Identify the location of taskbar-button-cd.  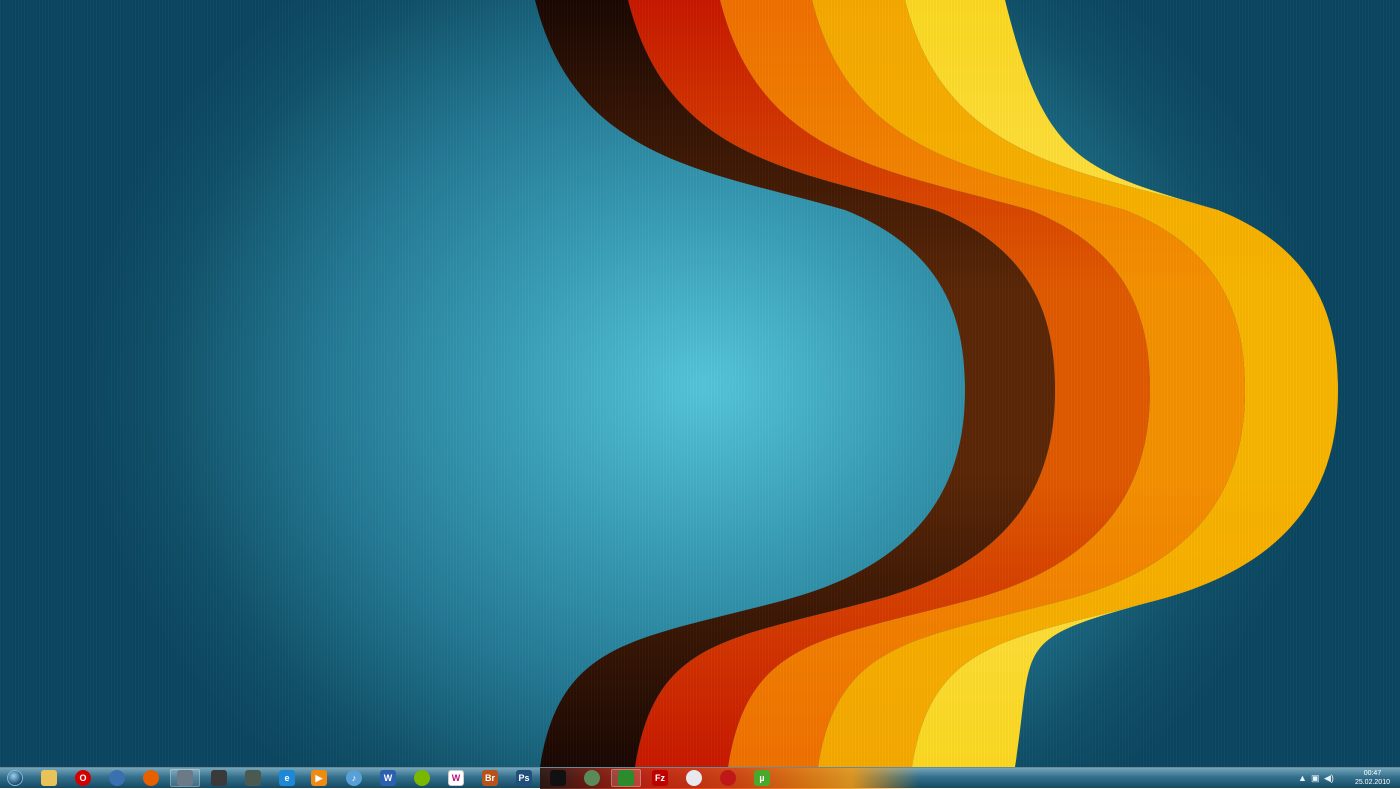
(694, 778).